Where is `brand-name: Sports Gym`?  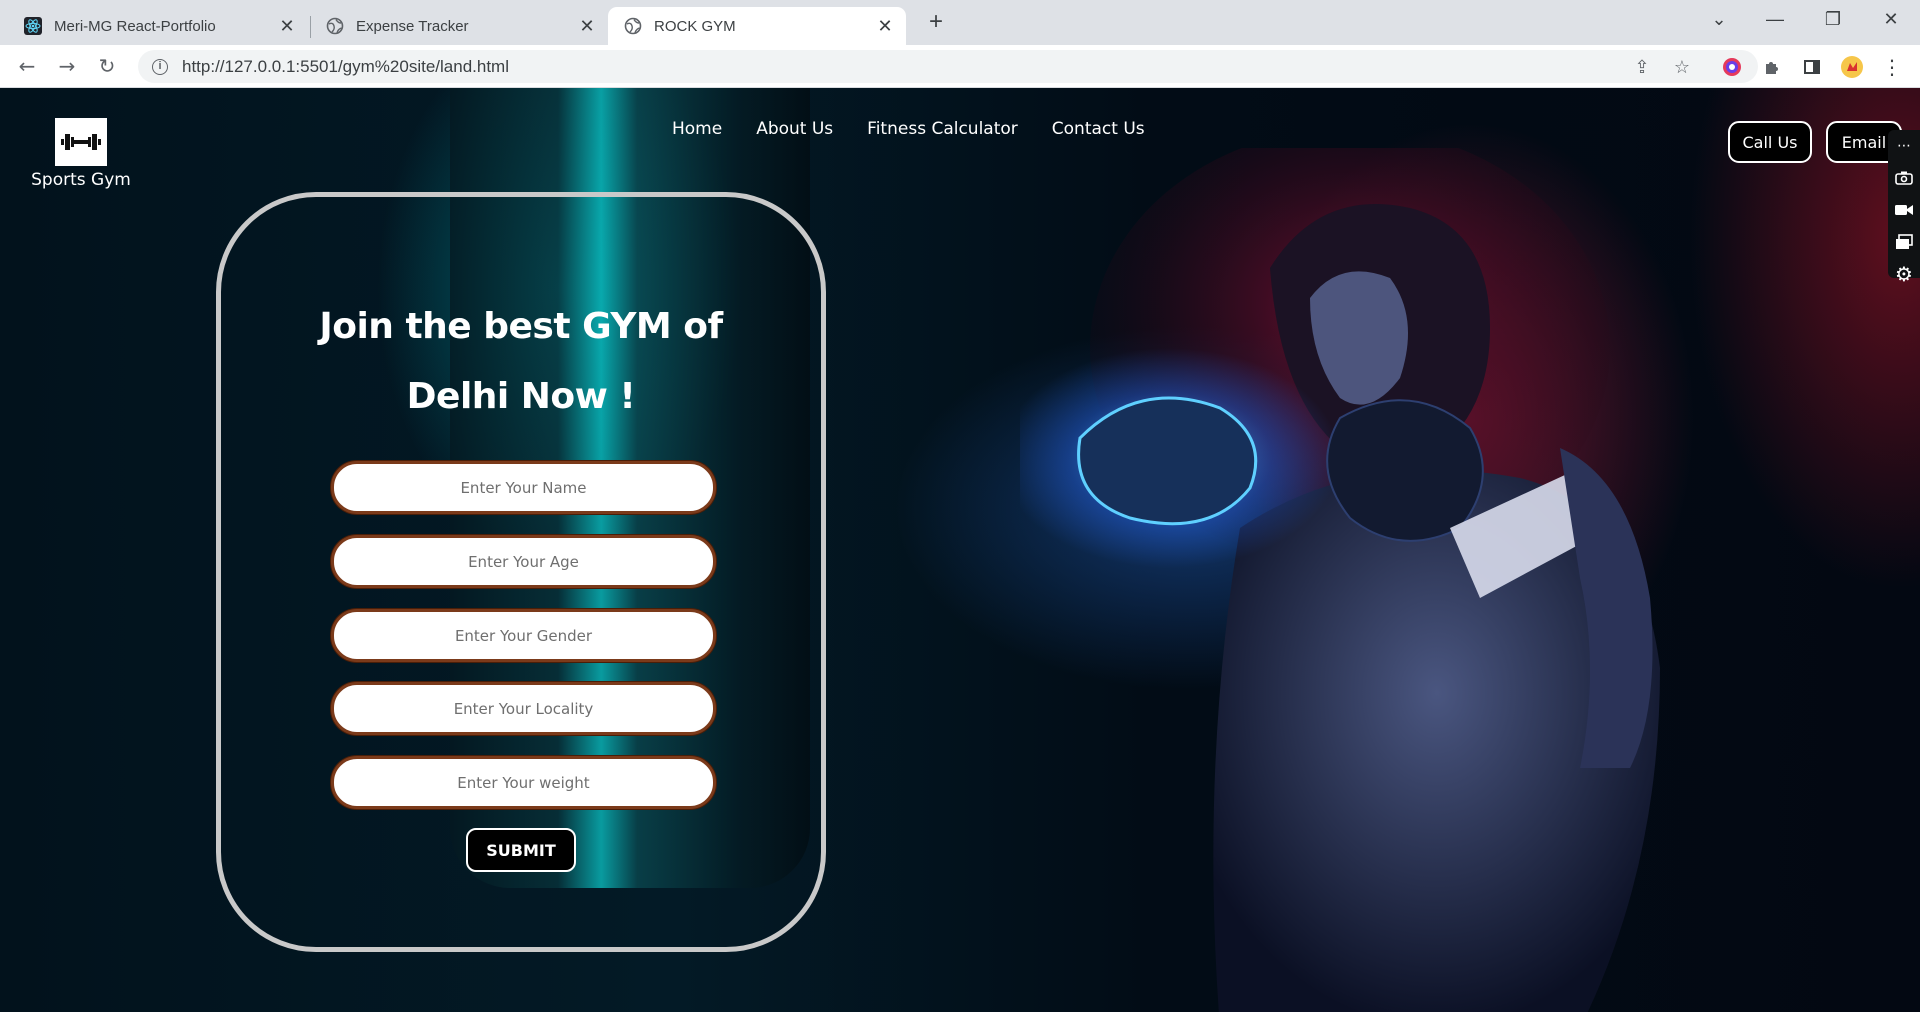 brand-name: Sports Gym is located at coordinates (81, 180).